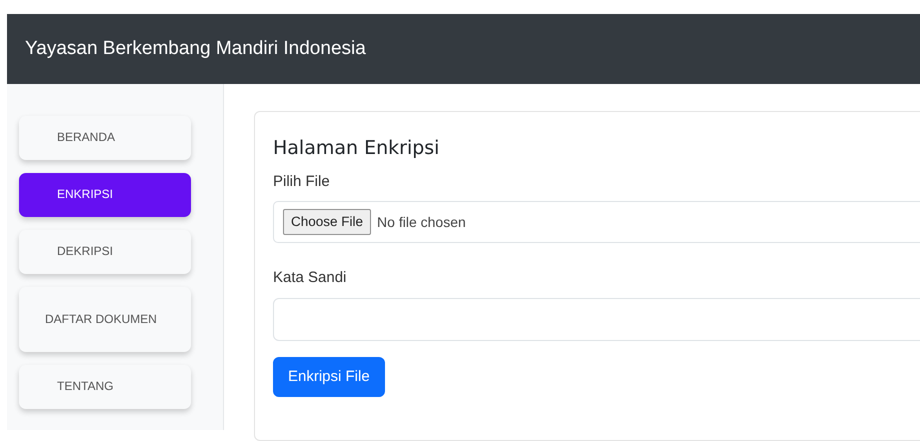 This screenshot has height=441, width=920. Describe the element at coordinates (329, 376) in the screenshot. I see `encrypt-button: Enkripsi File` at that location.